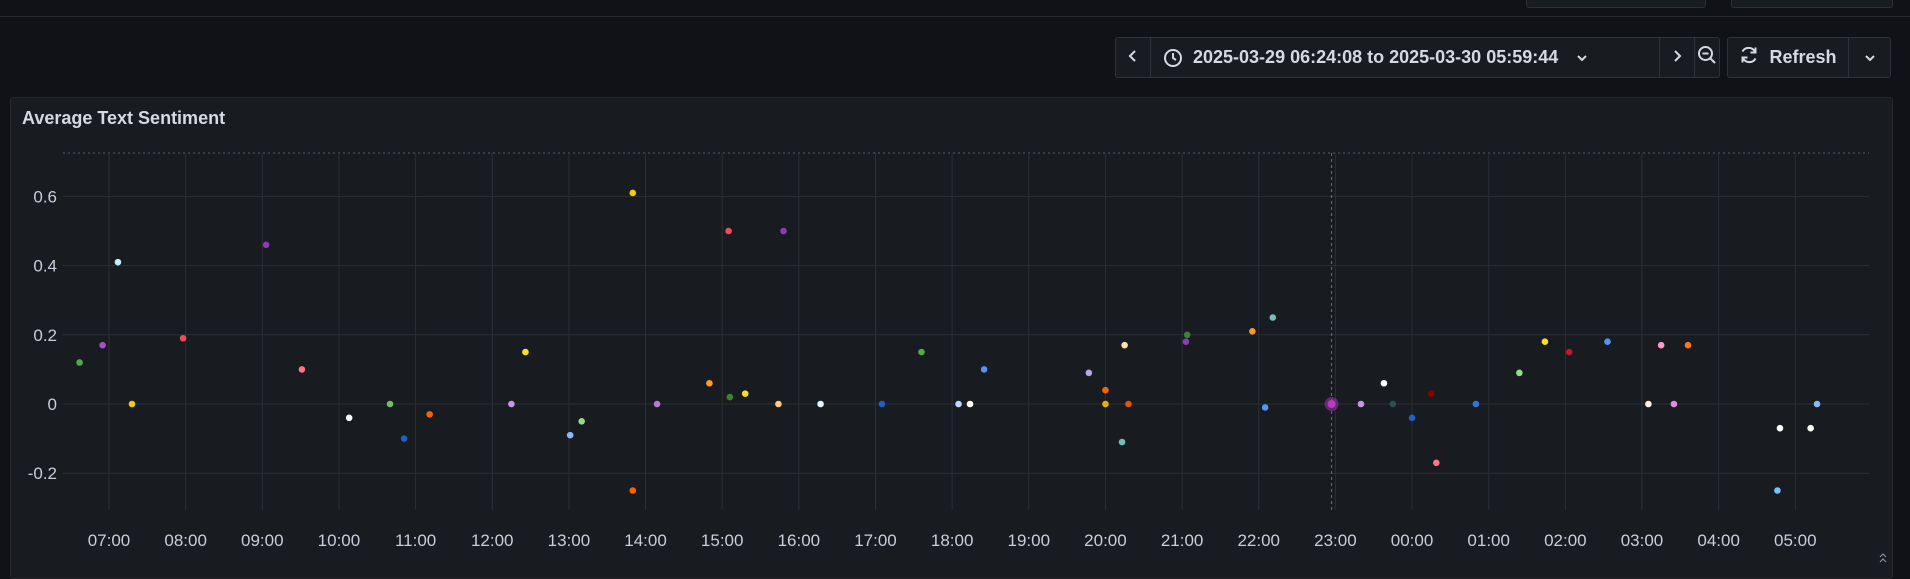 This screenshot has width=1910, height=579. What do you see at coordinates (109, 540) in the screenshot?
I see `x-tick-label: 07:00` at bounding box center [109, 540].